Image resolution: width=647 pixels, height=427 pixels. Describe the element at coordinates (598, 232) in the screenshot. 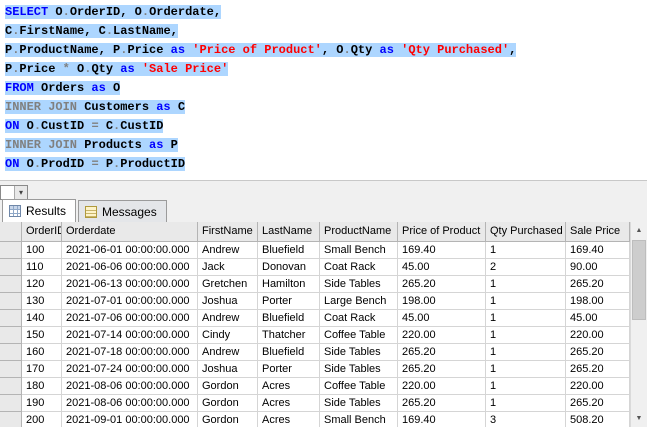

I see `column-header: Sale Price` at that location.